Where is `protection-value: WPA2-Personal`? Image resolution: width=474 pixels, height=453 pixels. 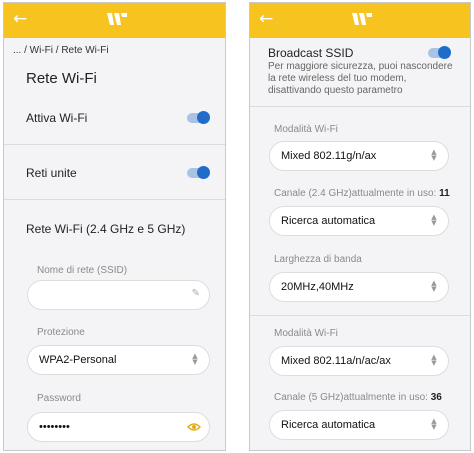 protection-value: WPA2-Personal is located at coordinates (78, 360).